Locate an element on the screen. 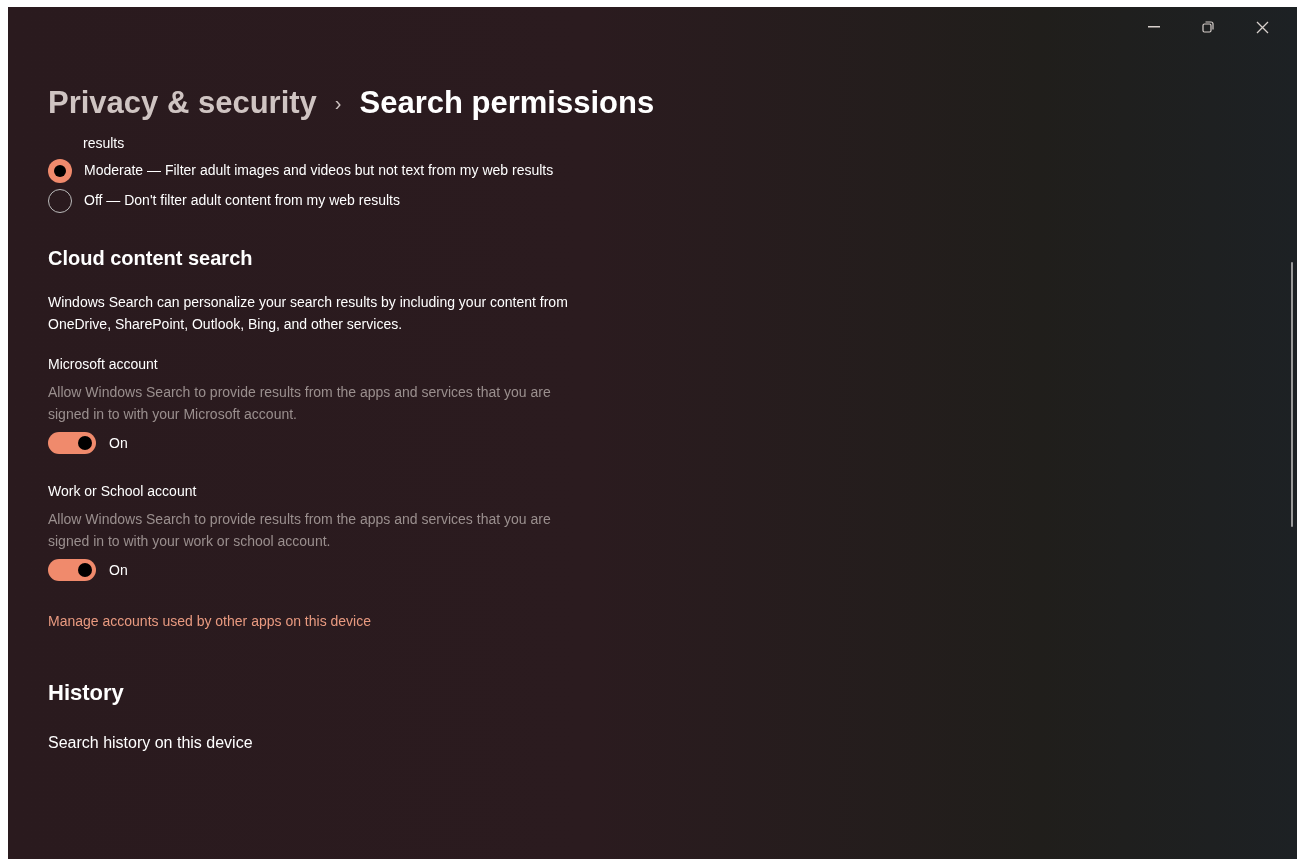 This screenshot has width=1297, height=859. restore-icon is located at coordinates (1208, 27).